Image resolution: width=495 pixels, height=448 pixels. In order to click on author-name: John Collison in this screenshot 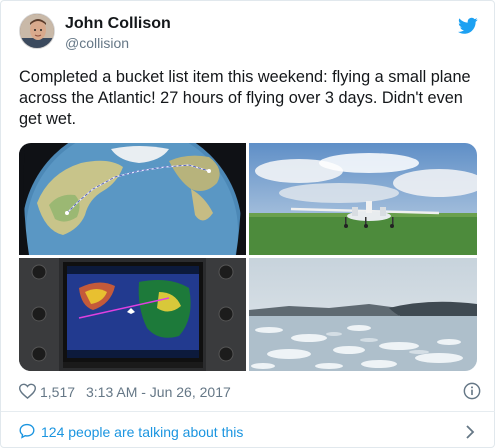, I will do `click(118, 24)`.